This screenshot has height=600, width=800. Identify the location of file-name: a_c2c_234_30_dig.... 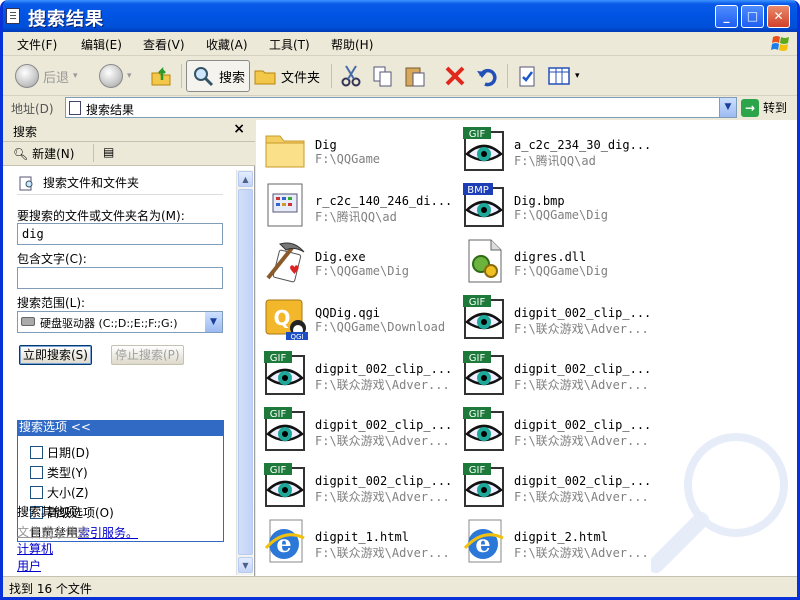
(583, 145).